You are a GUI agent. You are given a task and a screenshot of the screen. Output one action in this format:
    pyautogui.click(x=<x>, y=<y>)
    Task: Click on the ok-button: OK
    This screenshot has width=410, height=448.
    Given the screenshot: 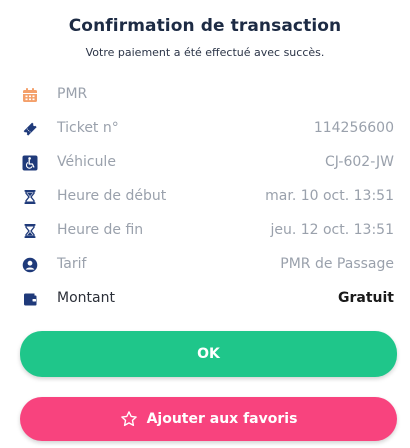 What is the action you would take?
    pyautogui.click(x=208, y=354)
    